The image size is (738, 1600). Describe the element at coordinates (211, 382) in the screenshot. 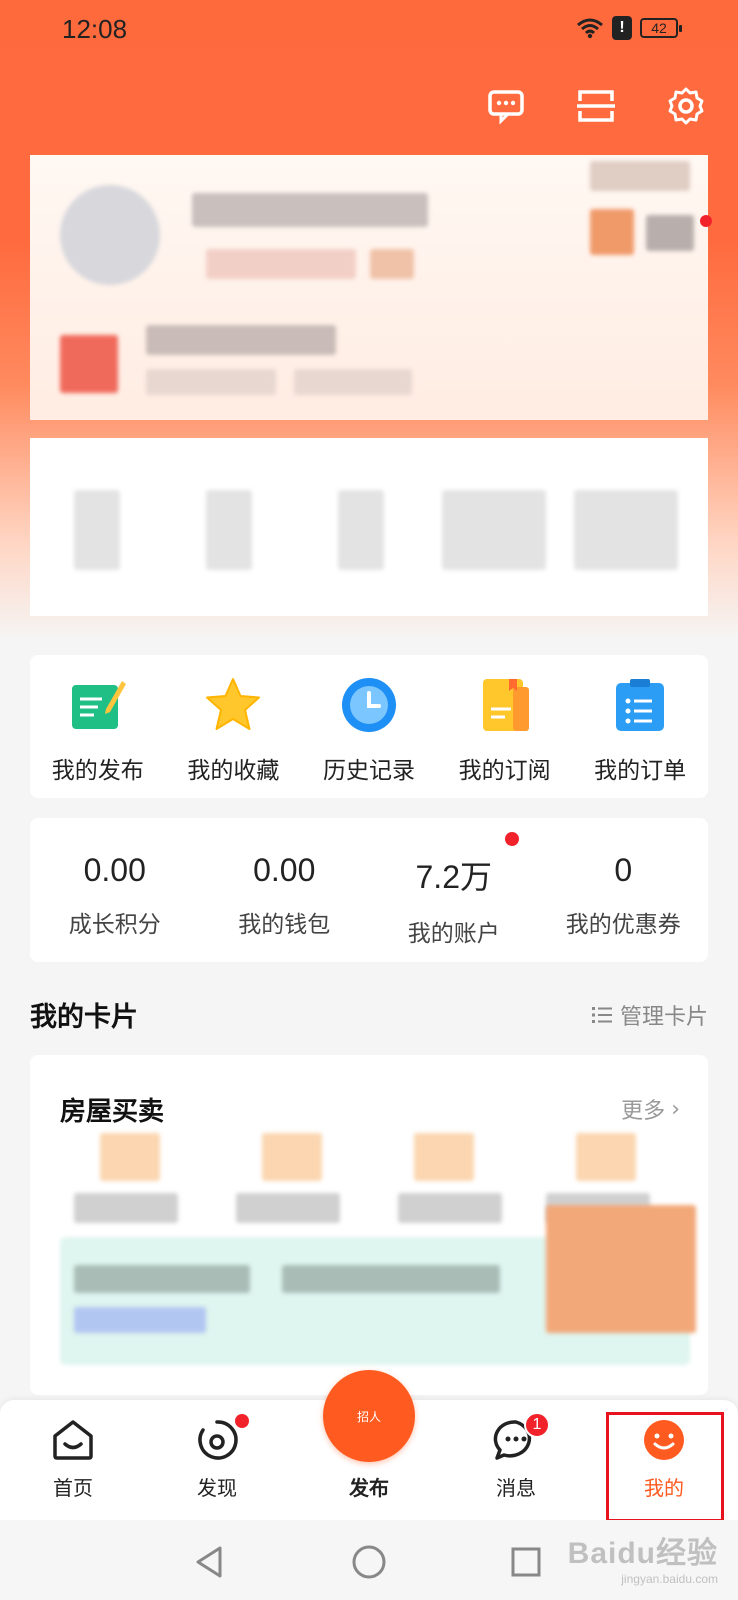

I see `vip-sub-redacted` at that location.